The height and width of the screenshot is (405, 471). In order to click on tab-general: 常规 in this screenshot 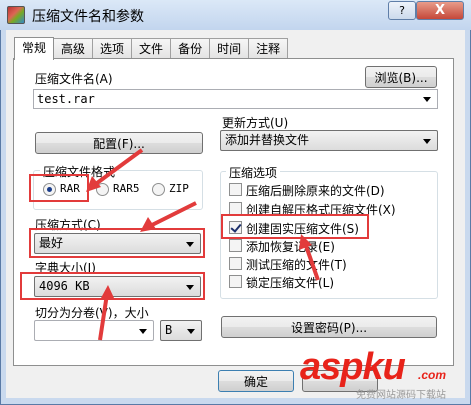, I will do `click(34, 48)`.